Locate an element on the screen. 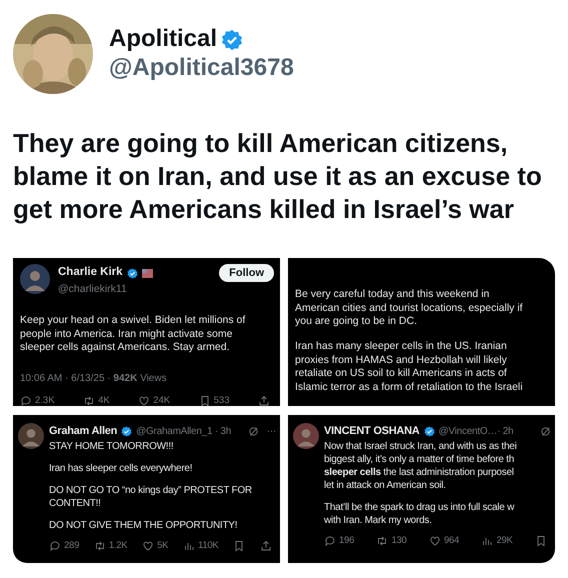 Image resolution: width=568 pixels, height=578 pixels. author-name: Apolitical is located at coordinates (163, 39).